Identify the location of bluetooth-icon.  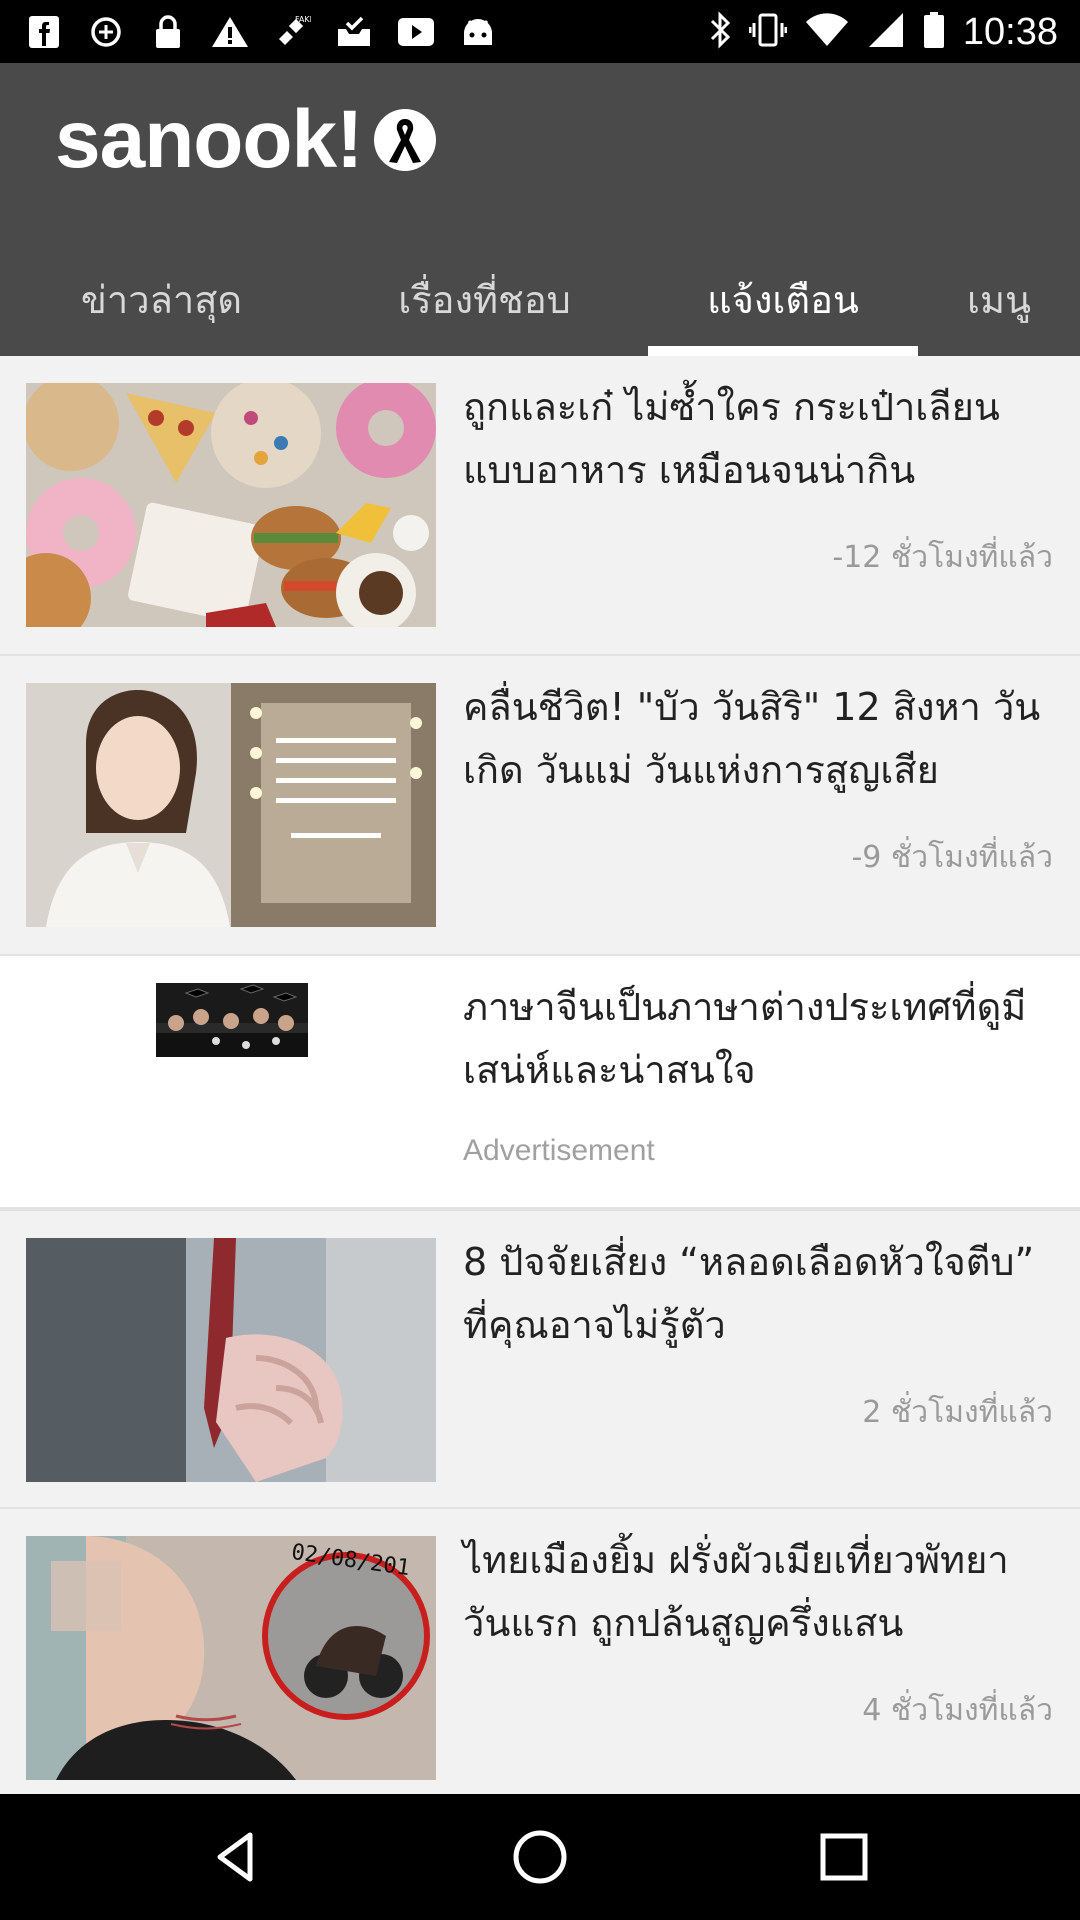
(720, 32).